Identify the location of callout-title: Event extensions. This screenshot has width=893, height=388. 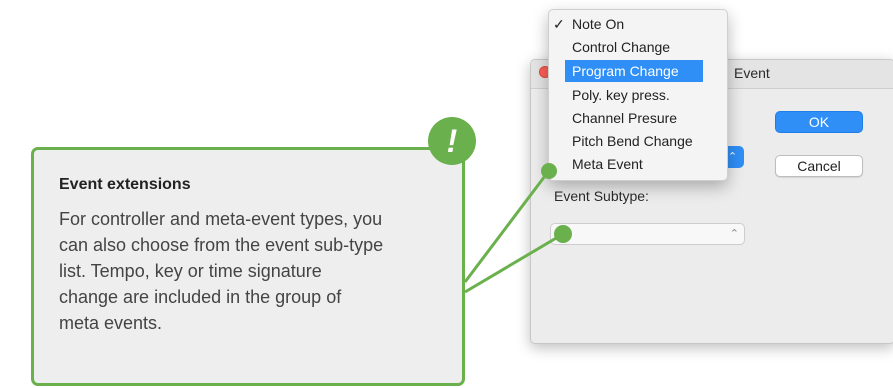
(125, 184).